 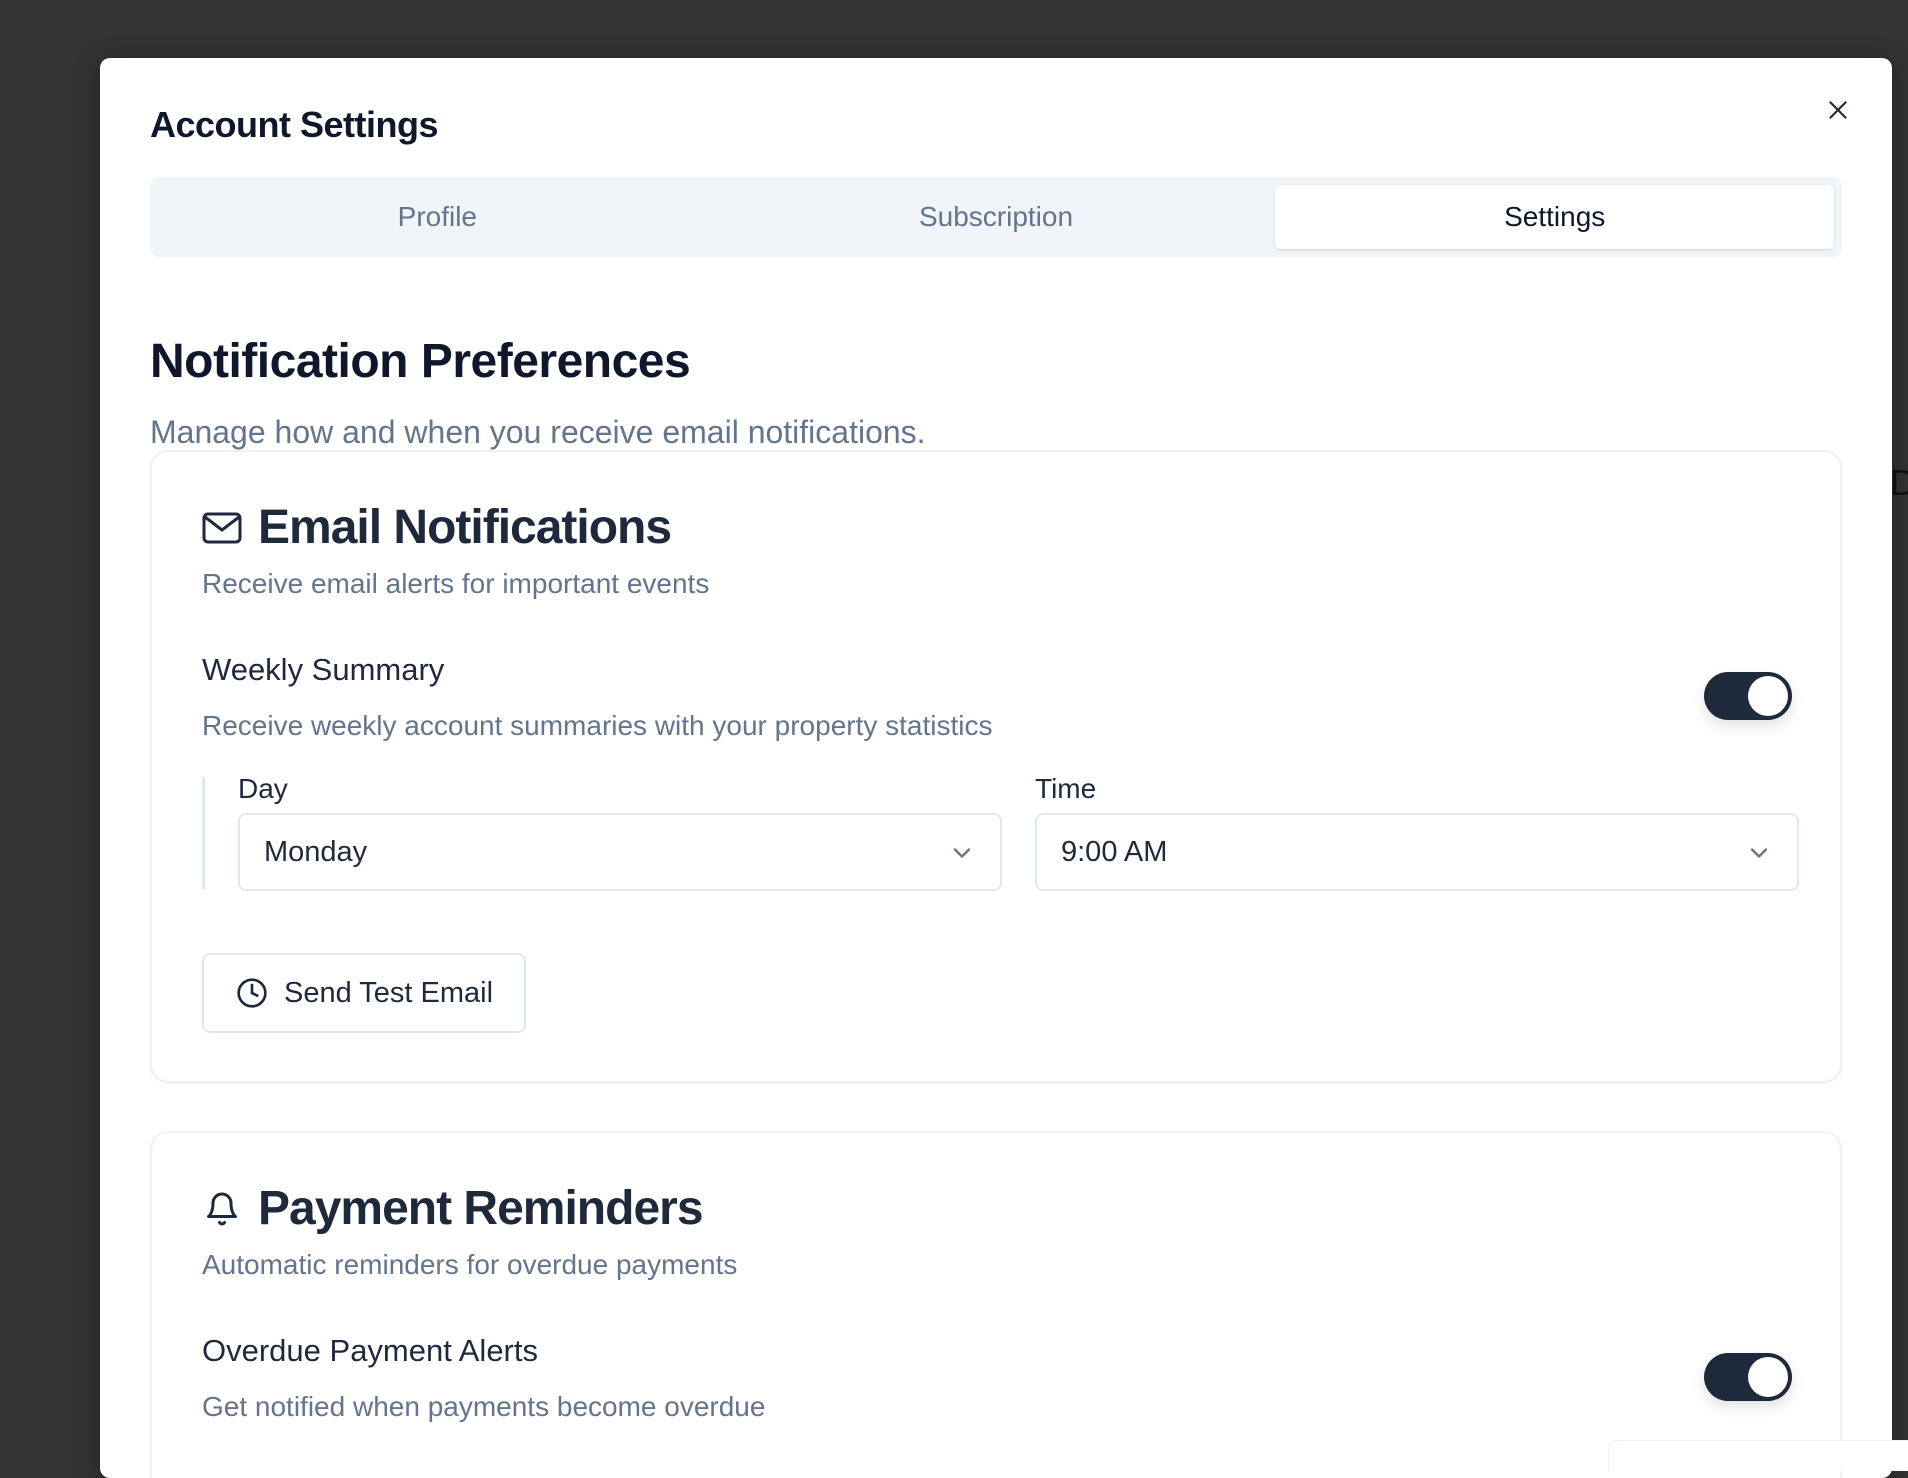 What do you see at coordinates (437, 217) in the screenshot?
I see `tab-profile: Profile` at bounding box center [437, 217].